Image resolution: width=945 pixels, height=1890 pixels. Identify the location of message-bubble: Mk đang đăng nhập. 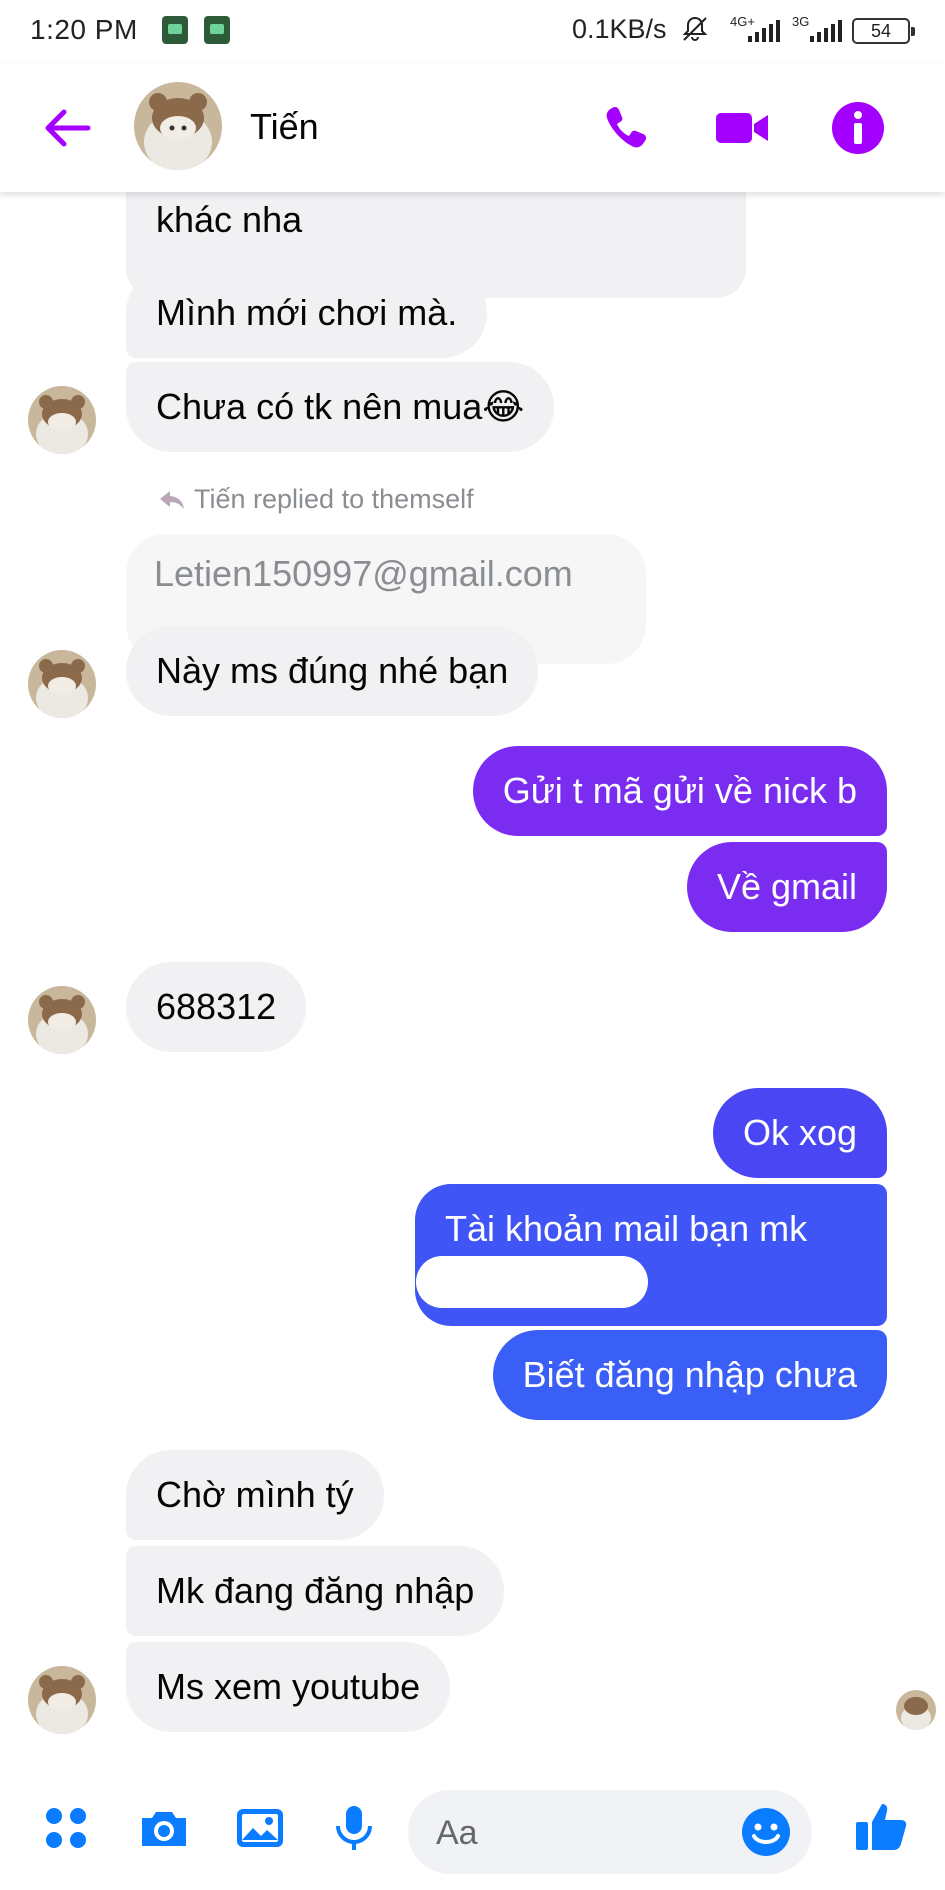
(315, 1591).